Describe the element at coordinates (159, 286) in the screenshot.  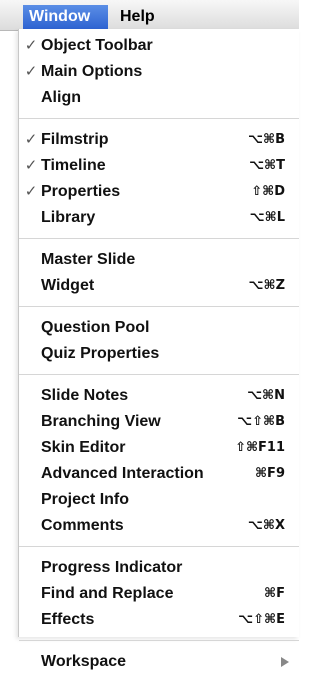
I see `menu-item-widget: Widget ⌥⌘Z` at that location.